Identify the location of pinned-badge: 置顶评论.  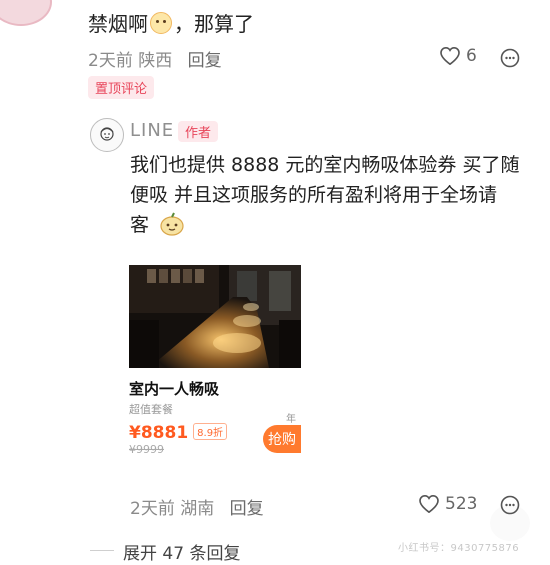
(121, 87).